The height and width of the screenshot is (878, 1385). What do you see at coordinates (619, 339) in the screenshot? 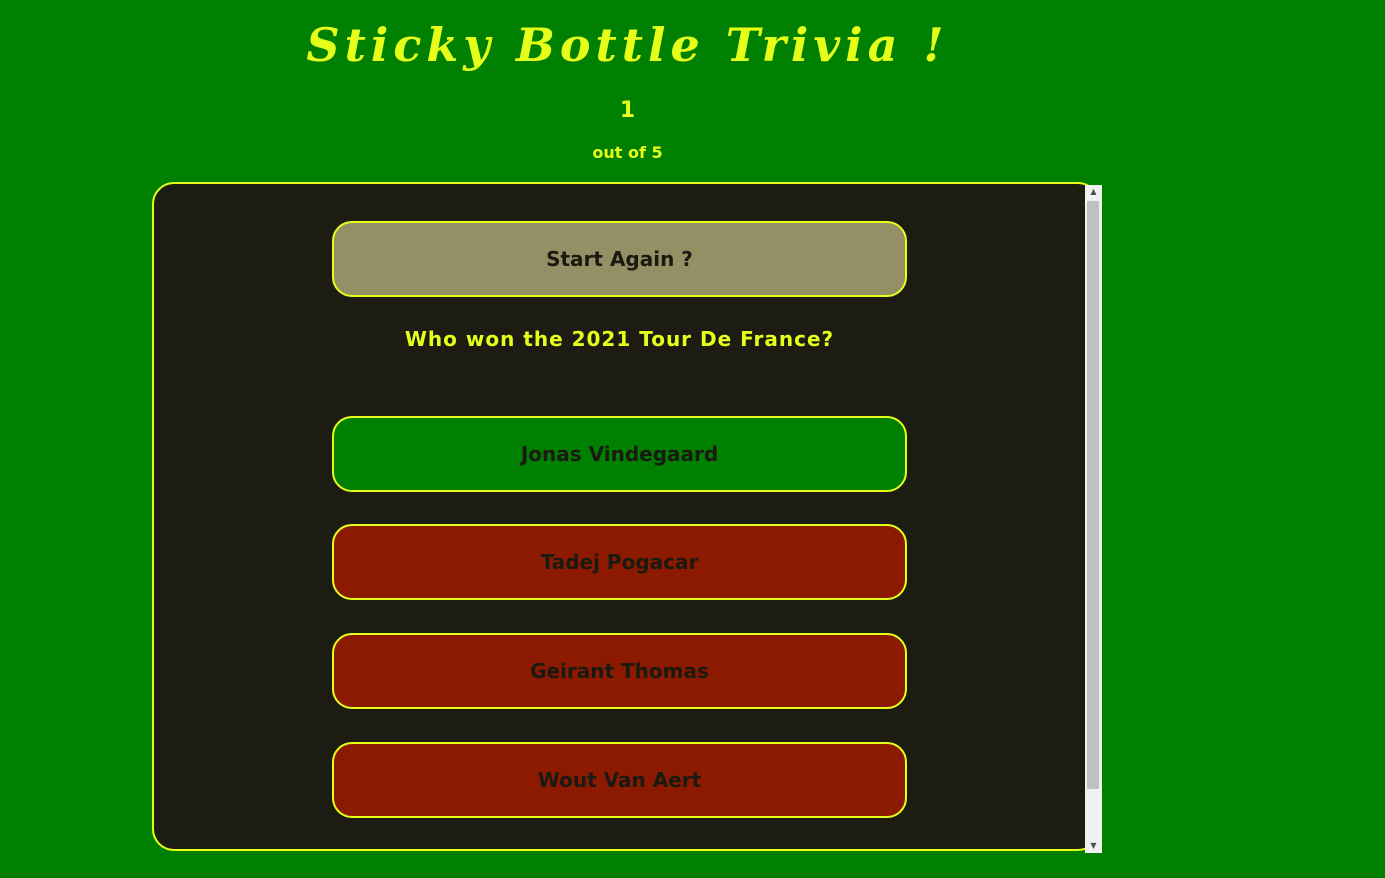
I see `question-text: Who won the 2021 Tour De France?` at bounding box center [619, 339].